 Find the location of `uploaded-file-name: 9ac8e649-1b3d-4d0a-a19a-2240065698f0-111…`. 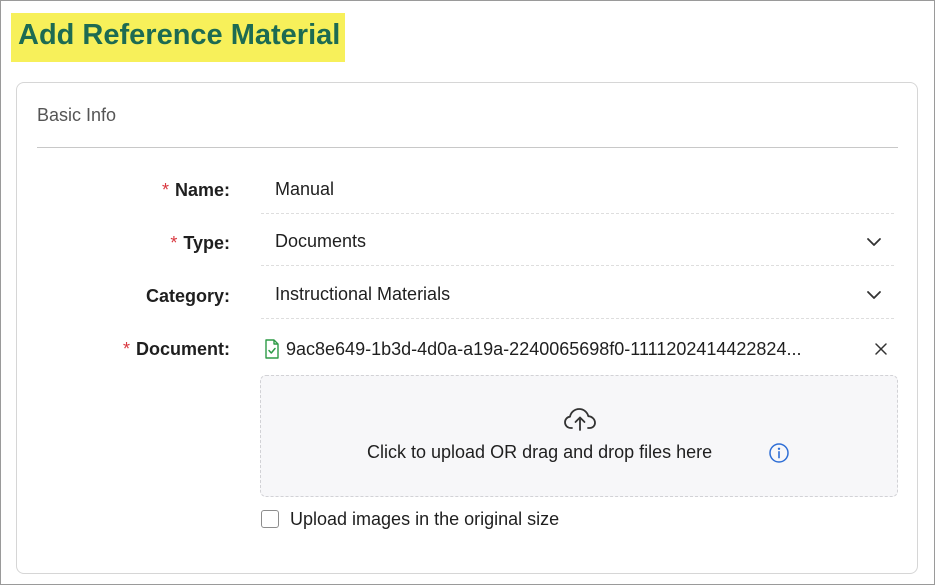

uploaded-file-name: 9ac8e649-1b3d-4d0a-a19a-2240065698f0-111… is located at coordinates (576, 349).